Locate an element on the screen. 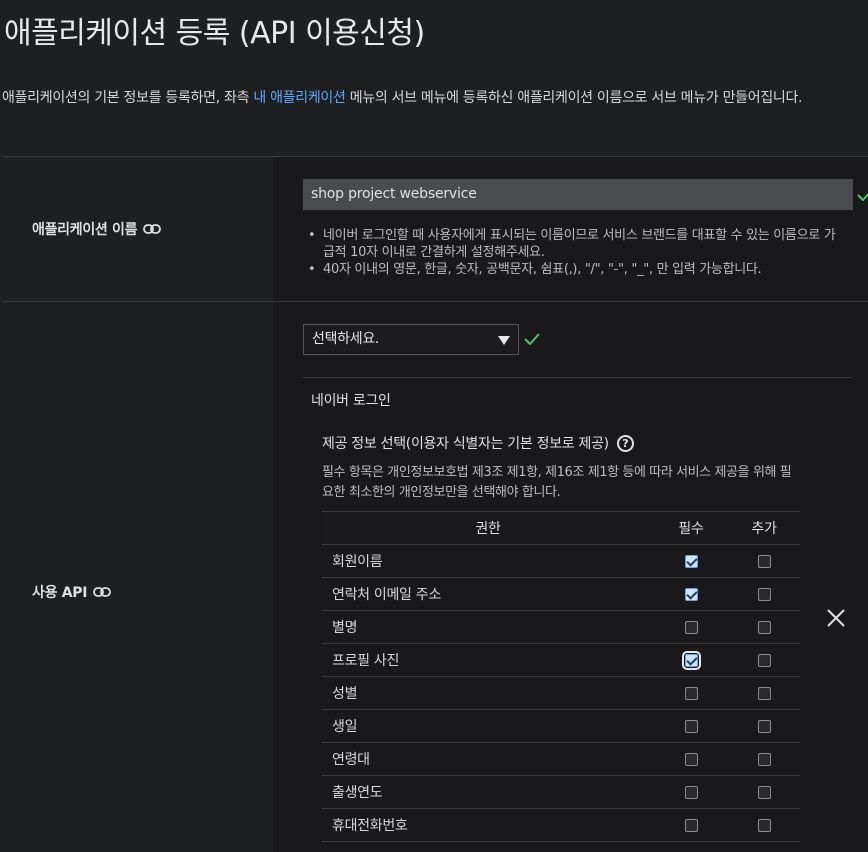 The image size is (868, 852). info-title: 제공 정보 선택(이용자 식별자는 기본 정보로 제공) ? is located at coordinates (478, 443).